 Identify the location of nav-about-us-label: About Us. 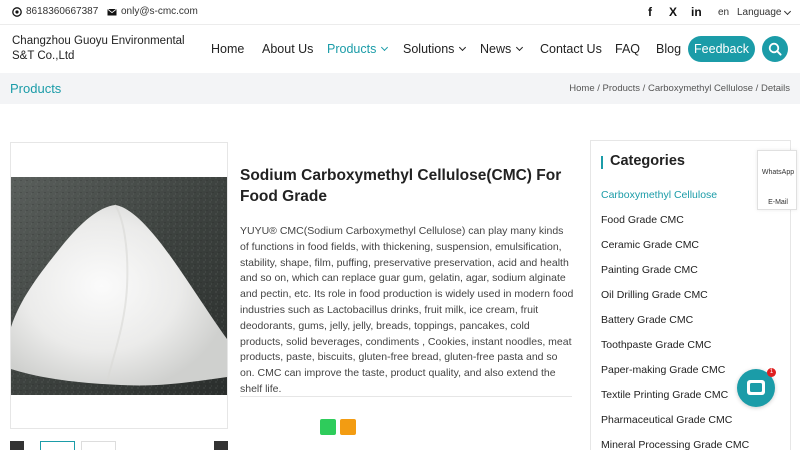
(288, 49).